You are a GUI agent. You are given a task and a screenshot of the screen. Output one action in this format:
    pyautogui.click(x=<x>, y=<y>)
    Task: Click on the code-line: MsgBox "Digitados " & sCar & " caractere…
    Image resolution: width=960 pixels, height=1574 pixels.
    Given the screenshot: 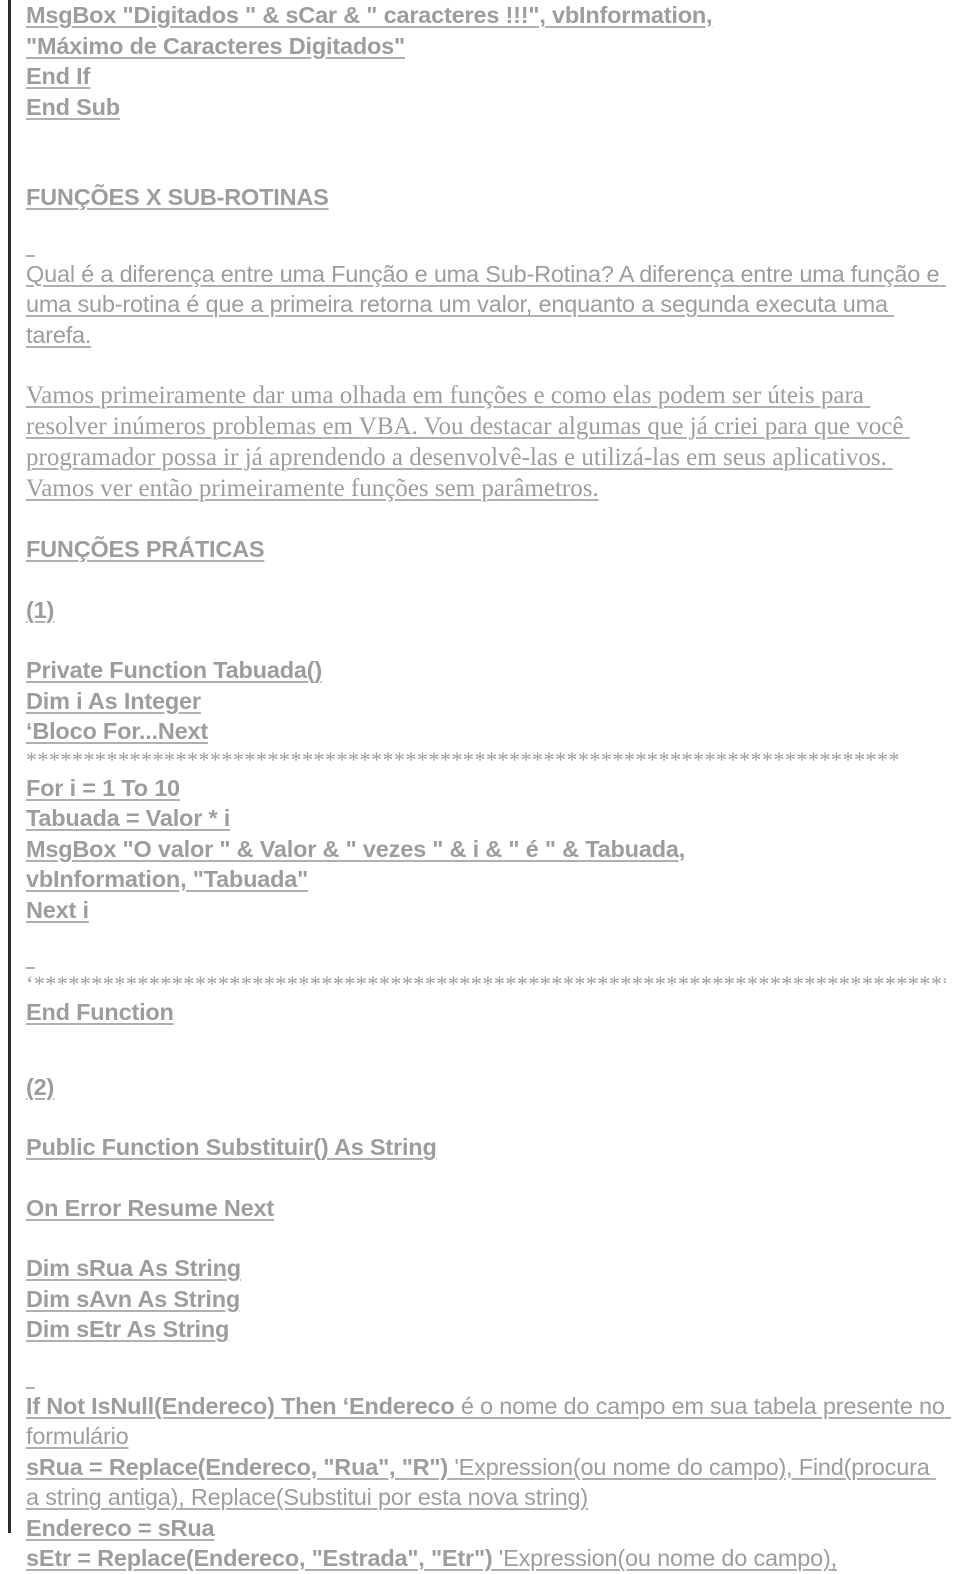 What is the action you would take?
    pyautogui.click(x=369, y=15)
    